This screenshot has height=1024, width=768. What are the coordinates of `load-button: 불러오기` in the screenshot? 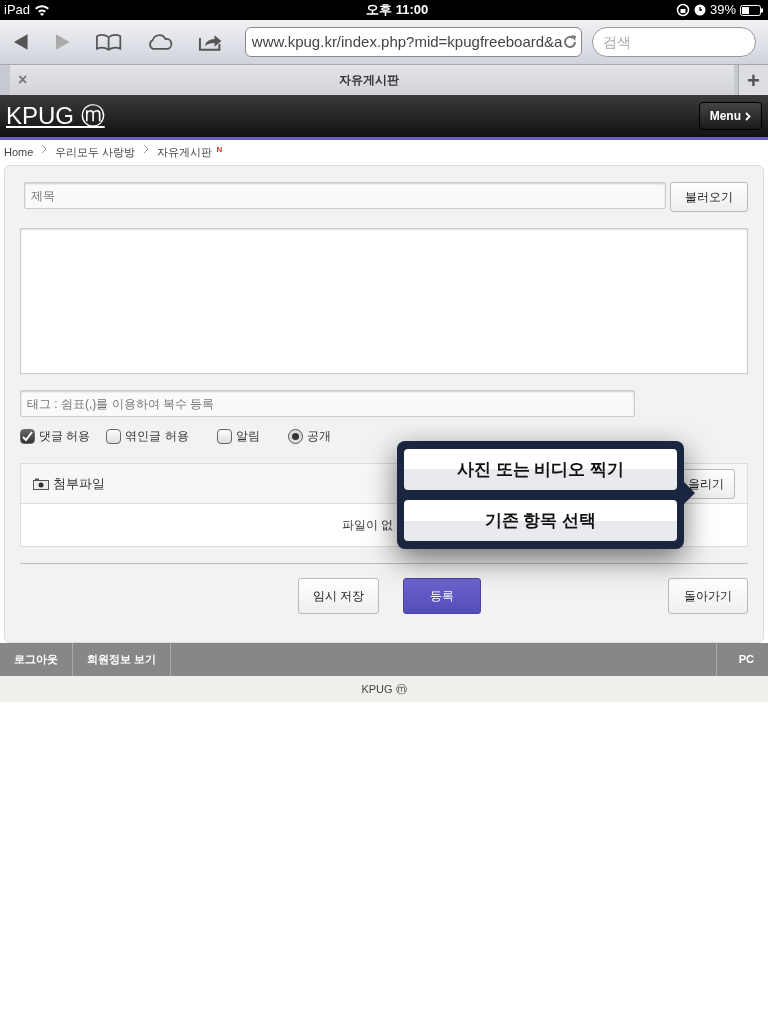 It's located at (709, 197).